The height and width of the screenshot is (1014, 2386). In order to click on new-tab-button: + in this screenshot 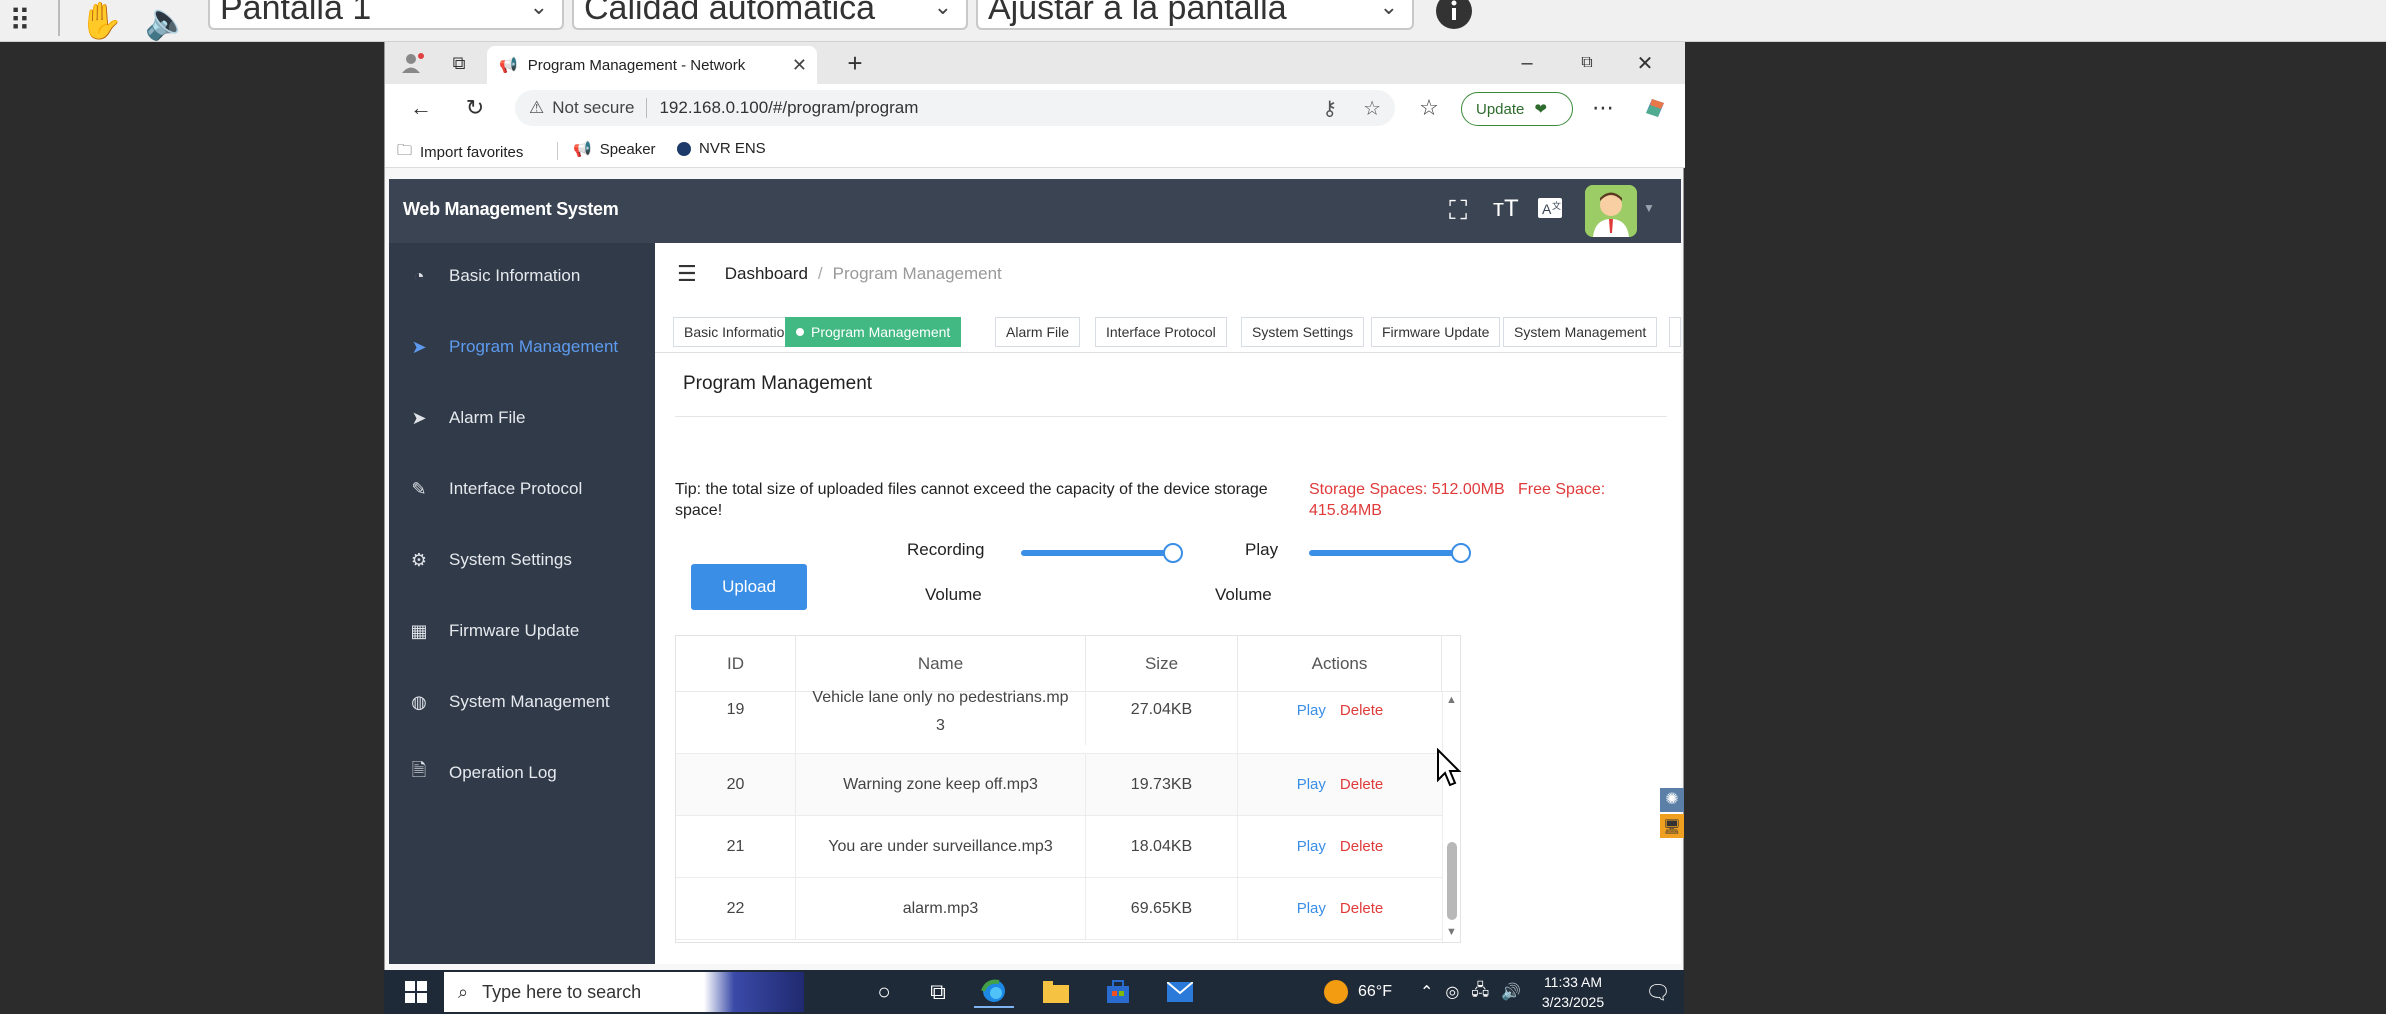, I will do `click(855, 63)`.